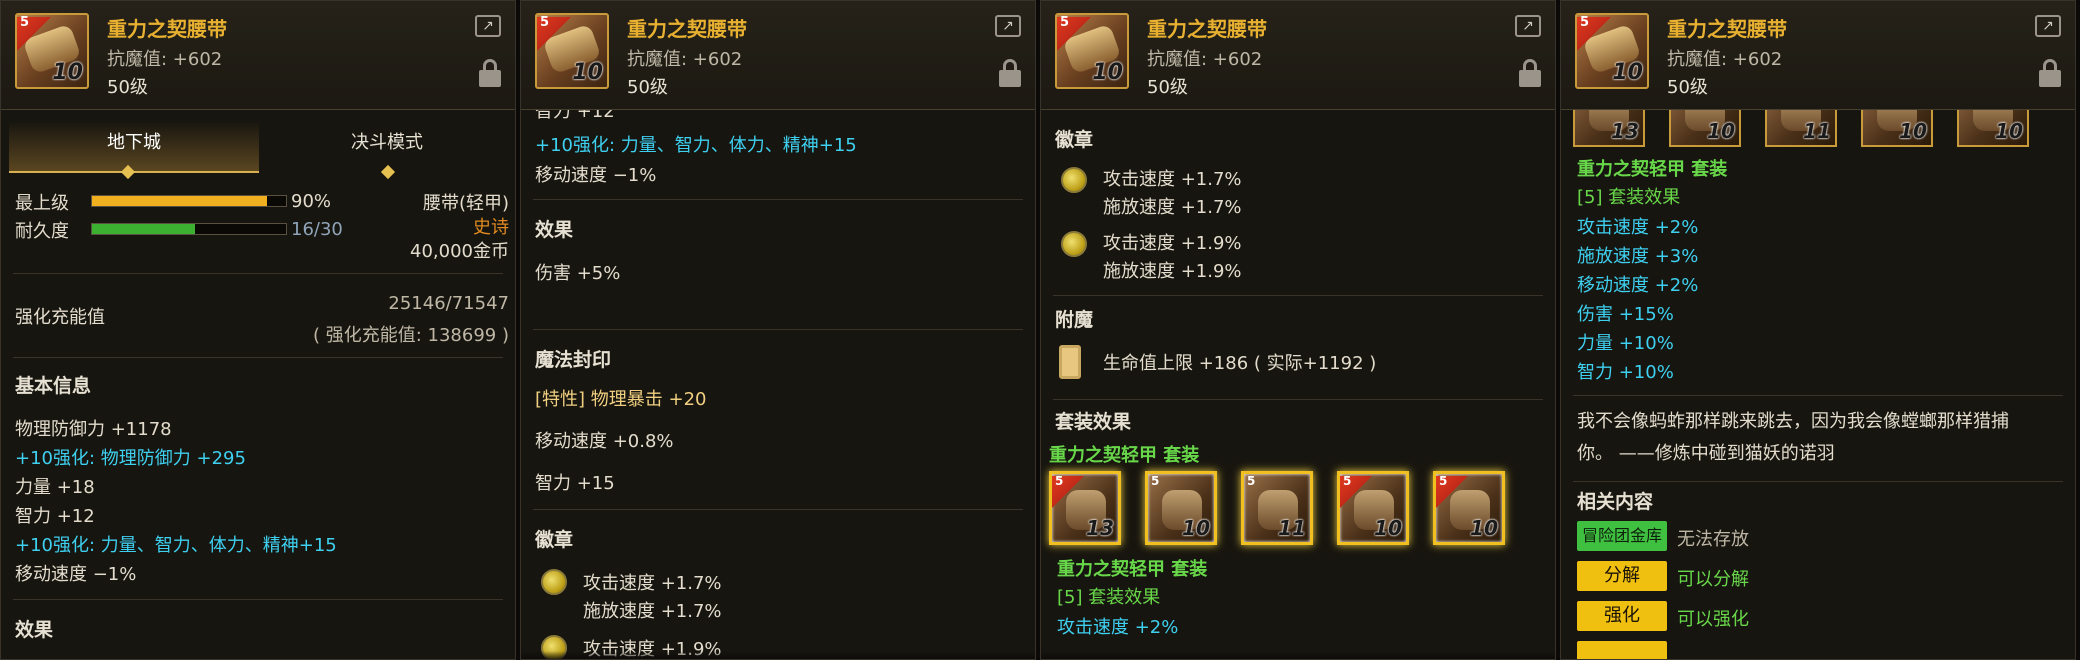 This screenshot has width=2080, height=660. I want to click on set-line: 伤害 +15%, so click(1625, 314).